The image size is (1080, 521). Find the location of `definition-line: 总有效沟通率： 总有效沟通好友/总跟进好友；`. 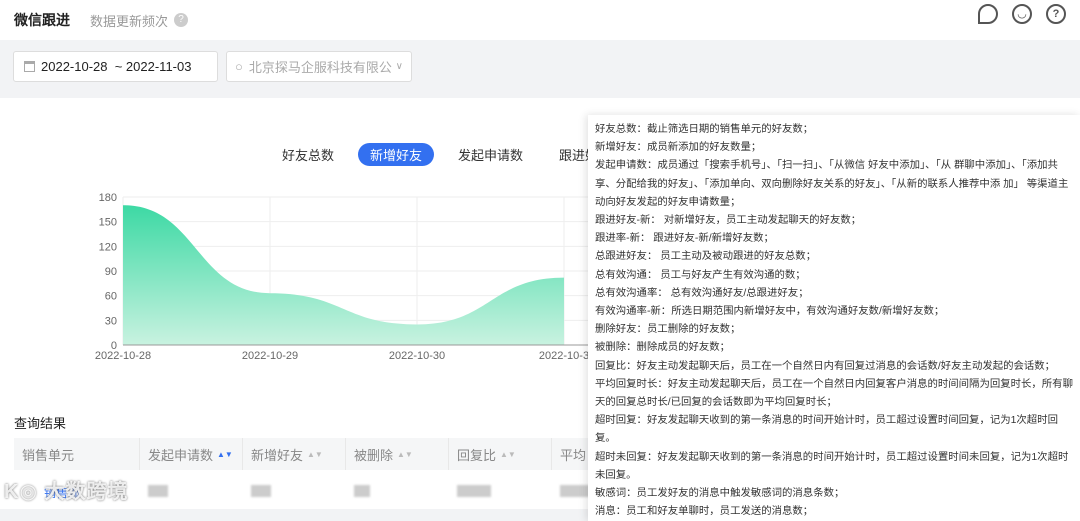

definition-line: 总有效沟通率： 总有效沟通好友/总跟进好友； is located at coordinates (834, 294).